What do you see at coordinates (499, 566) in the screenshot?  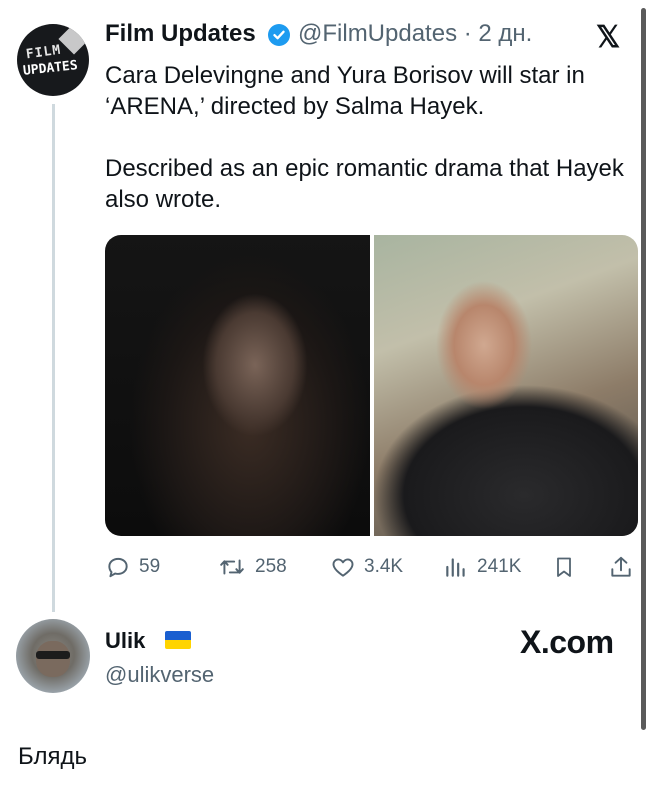 I see `views-count: 241K` at bounding box center [499, 566].